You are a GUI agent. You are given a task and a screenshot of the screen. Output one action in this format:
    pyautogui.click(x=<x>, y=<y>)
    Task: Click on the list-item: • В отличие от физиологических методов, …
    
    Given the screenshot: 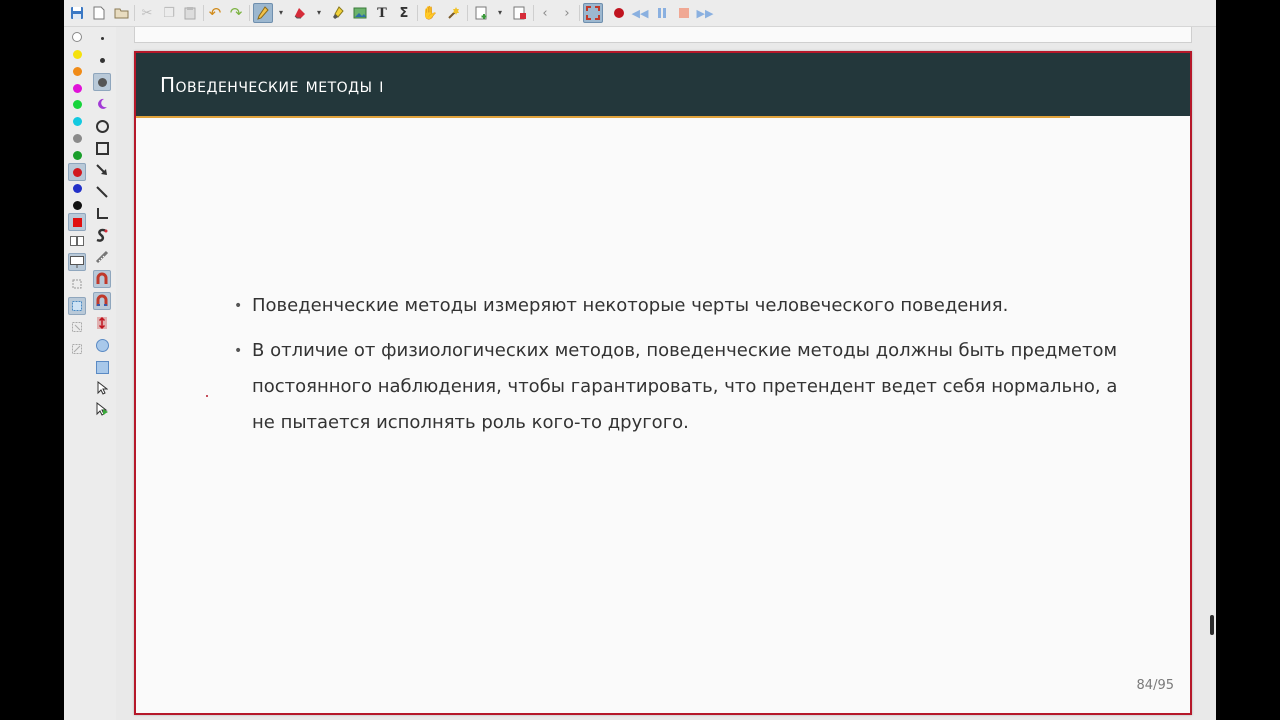 What is the action you would take?
    pyautogui.click(x=684, y=387)
    